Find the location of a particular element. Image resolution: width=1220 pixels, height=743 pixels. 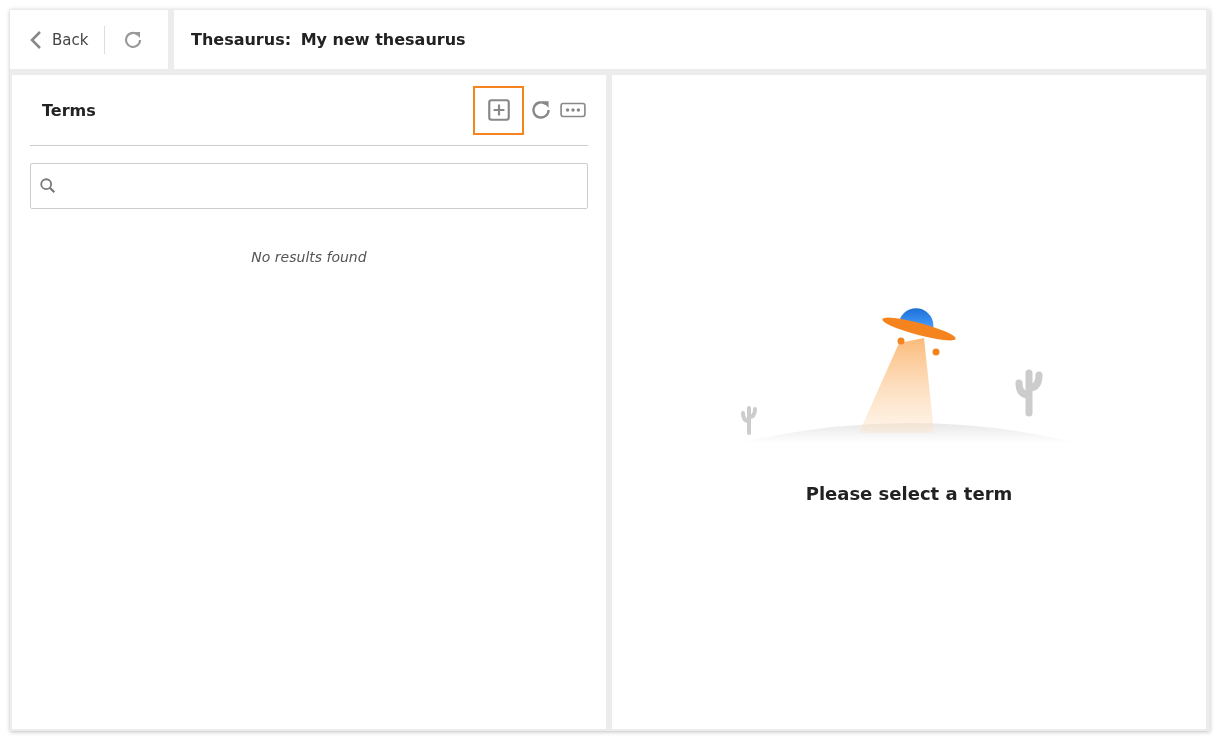

empty-state-message: Please select a term is located at coordinates (909, 493).